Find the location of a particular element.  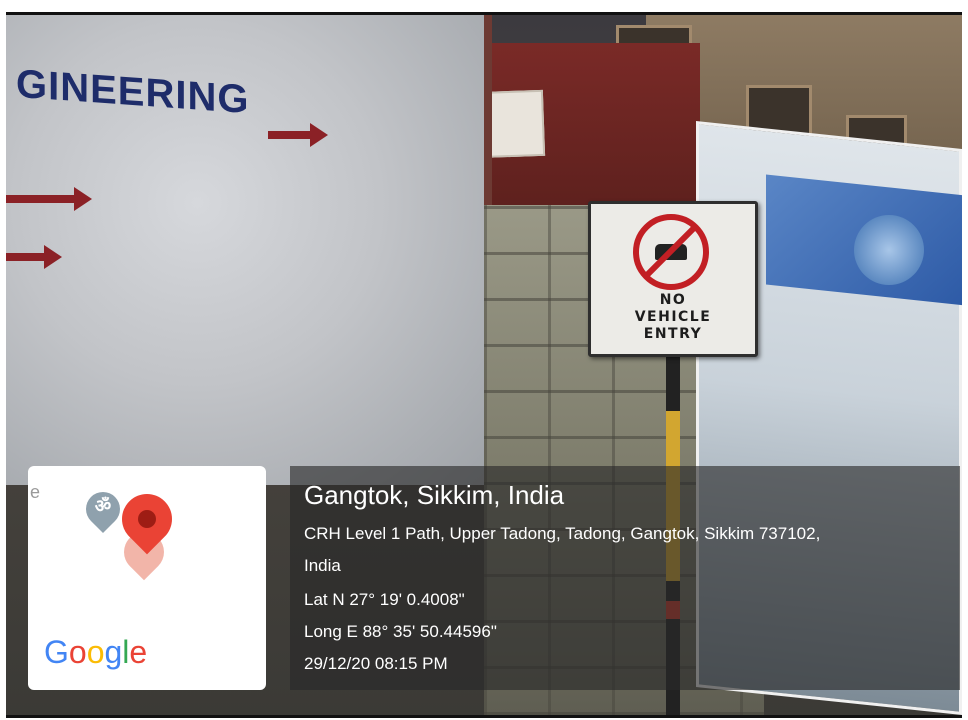

logo-letter: g is located at coordinates (113, 652).